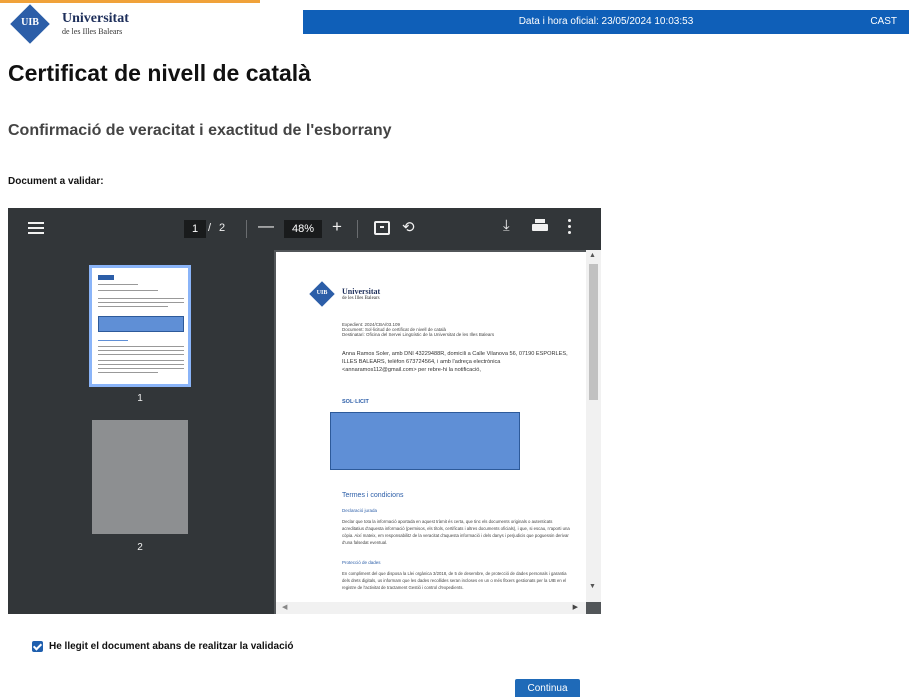 This screenshot has width=909, height=697. I want to click on document-label: Document a validar:, so click(56, 181).